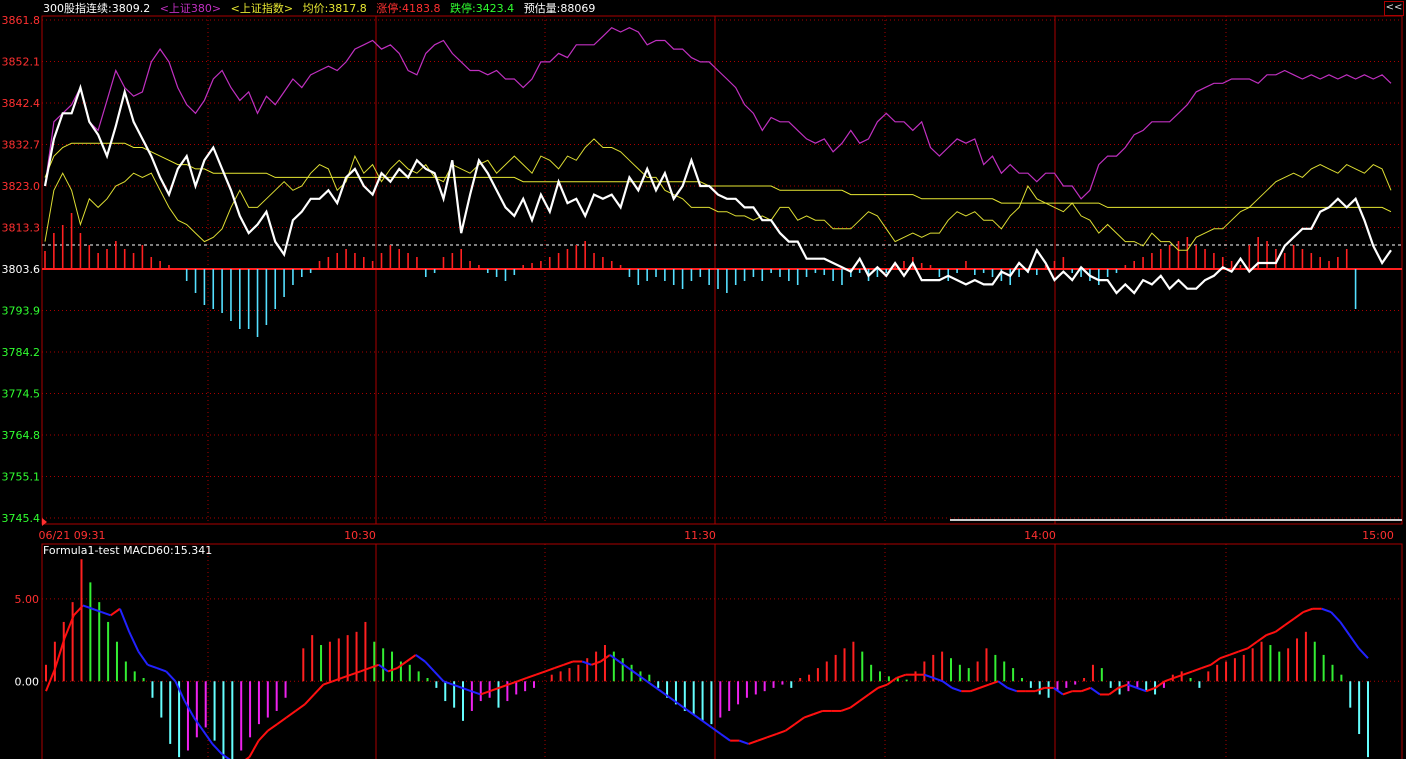 The width and height of the screenshot is (1406, 759). What do you see at coordinates (44, 522) in the screenshot?
I see `time-cursor-marker` at bounding box center [44, 522].